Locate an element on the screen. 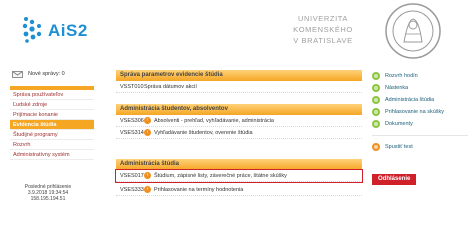 This screenshot has width=474, height=240. logout-button: Odhlásenie is located at coordinates (394, 179).